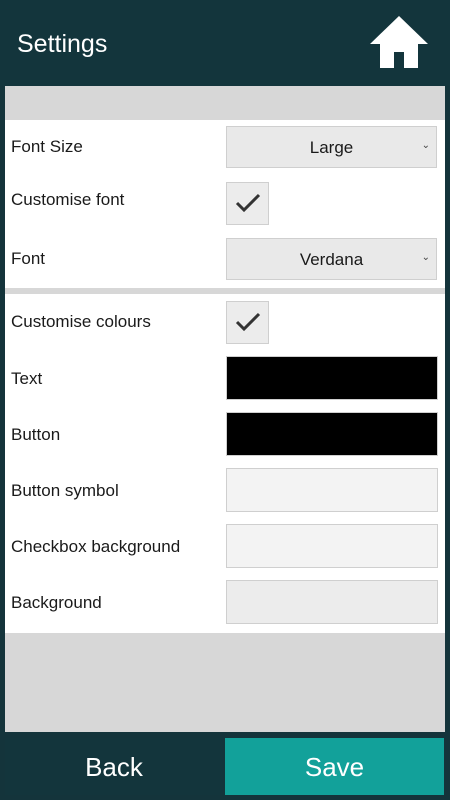 This screenshot has height=800, width=450. I want to click on background-colour-row: Background, so click(225, 608).